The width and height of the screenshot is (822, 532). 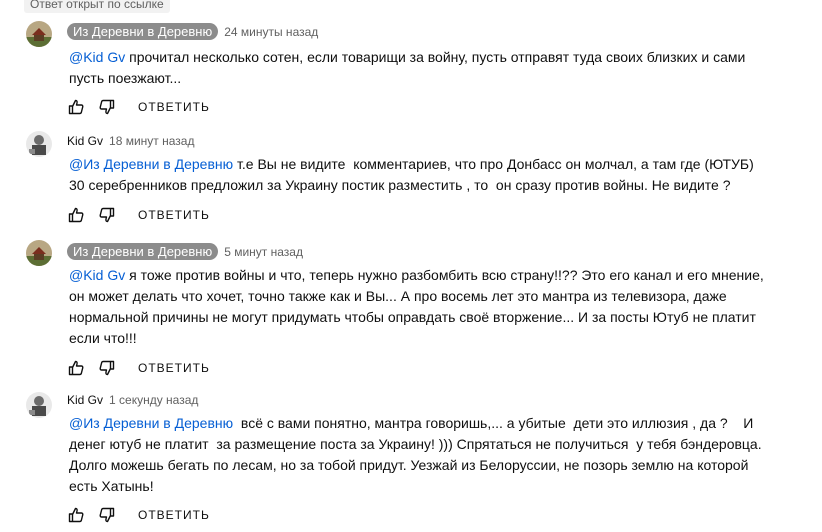 I want to click on comment-time: 18 минут назад, so click(x=151, y=141).